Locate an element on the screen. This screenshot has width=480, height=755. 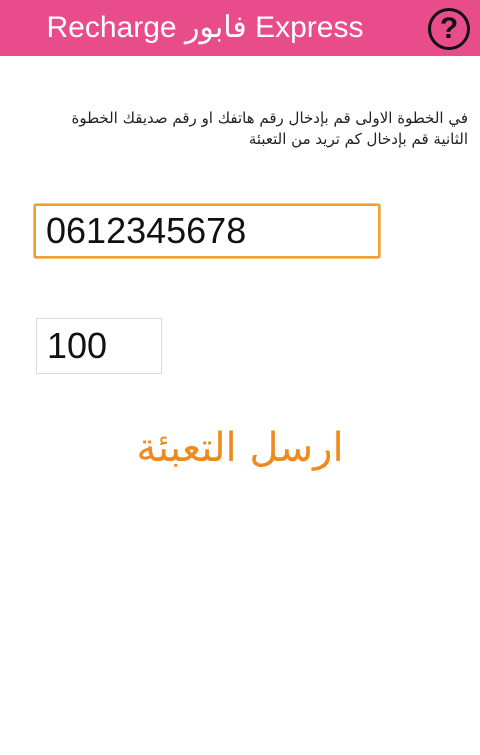
app-header: Recharge فابور Express ? is located at coordinates (240, 28).